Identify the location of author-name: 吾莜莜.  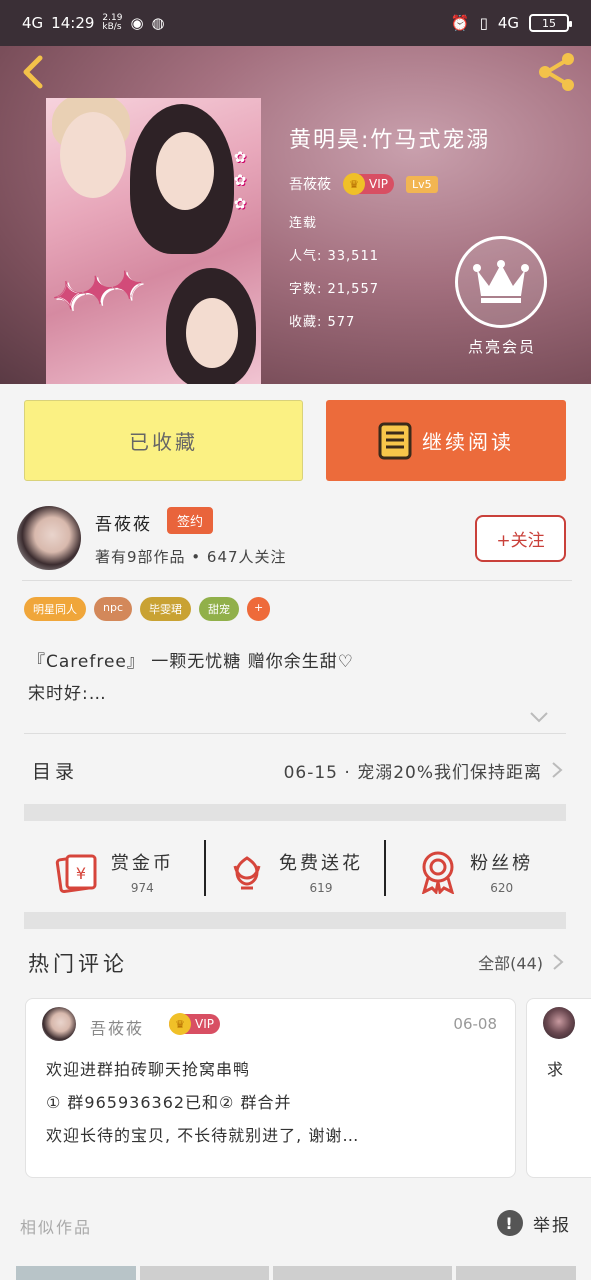
(123, 522).